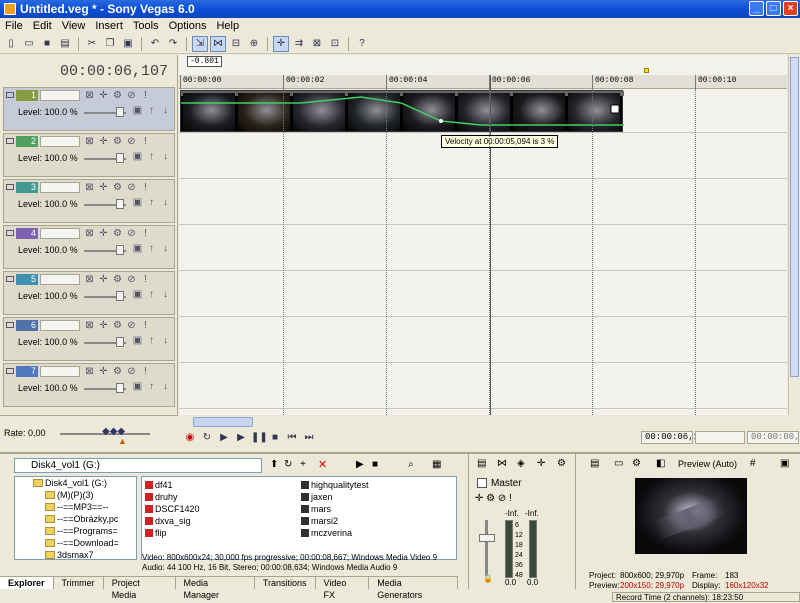  I want to click on selection-length-field: 00:00:00,067, so click(773, 437).